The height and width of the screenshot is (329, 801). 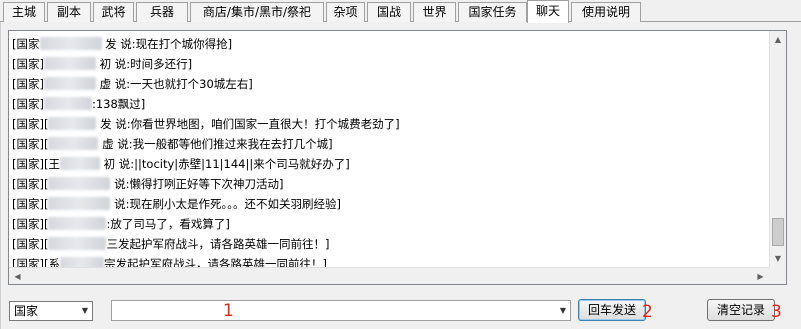 What do you see at coordinates (102, 64) in the screenshot?
I see `chat-line: [国家] 初 说:时间多还行]` at bounding box center [102, 64].